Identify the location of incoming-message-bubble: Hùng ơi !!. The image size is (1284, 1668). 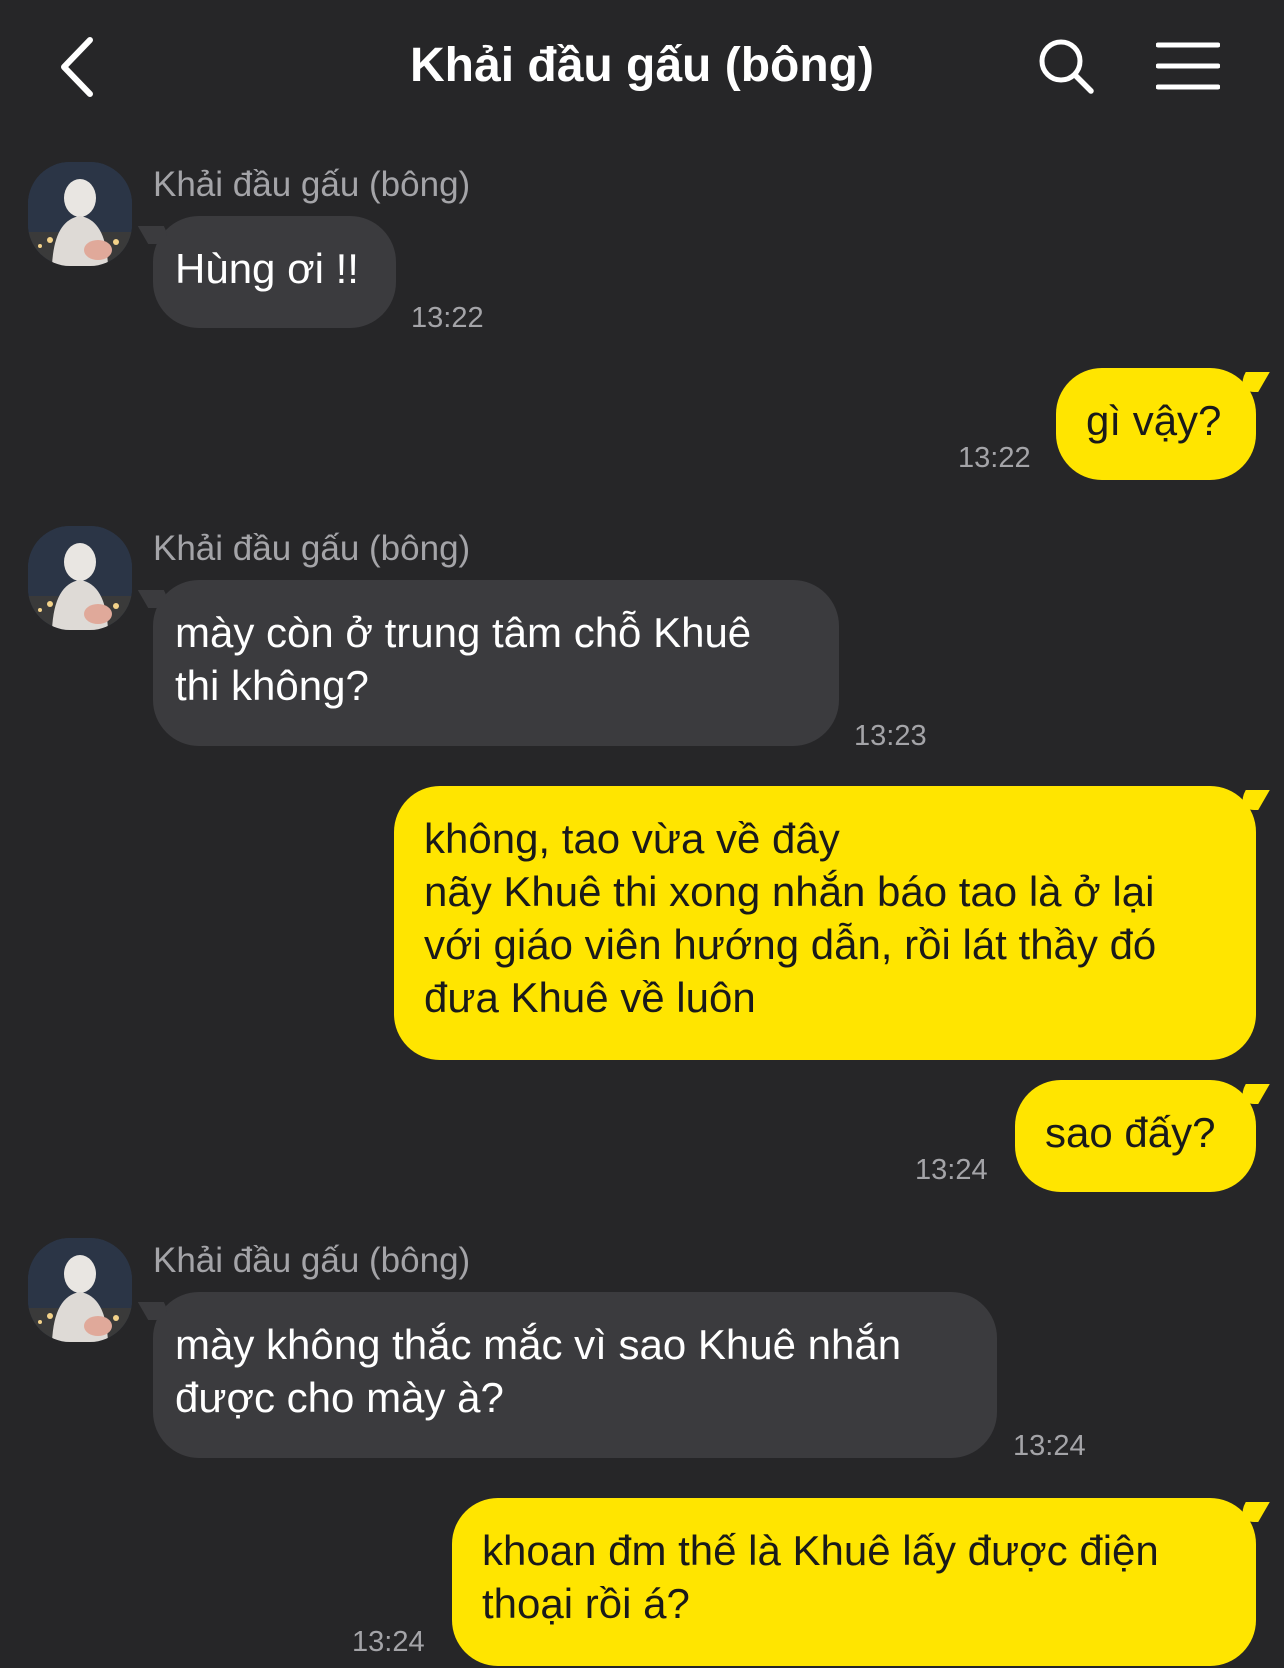
(274, 272).